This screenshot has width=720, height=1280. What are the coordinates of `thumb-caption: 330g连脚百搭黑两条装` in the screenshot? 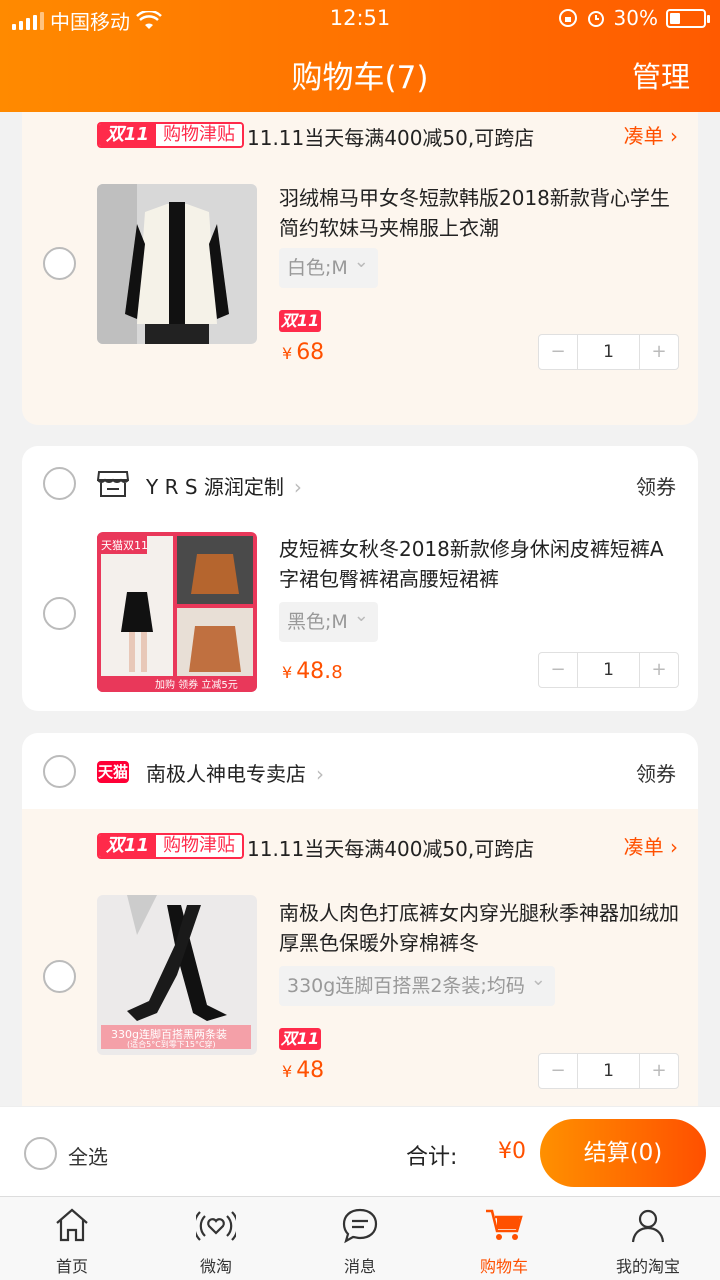 It's located at (169, 1034).